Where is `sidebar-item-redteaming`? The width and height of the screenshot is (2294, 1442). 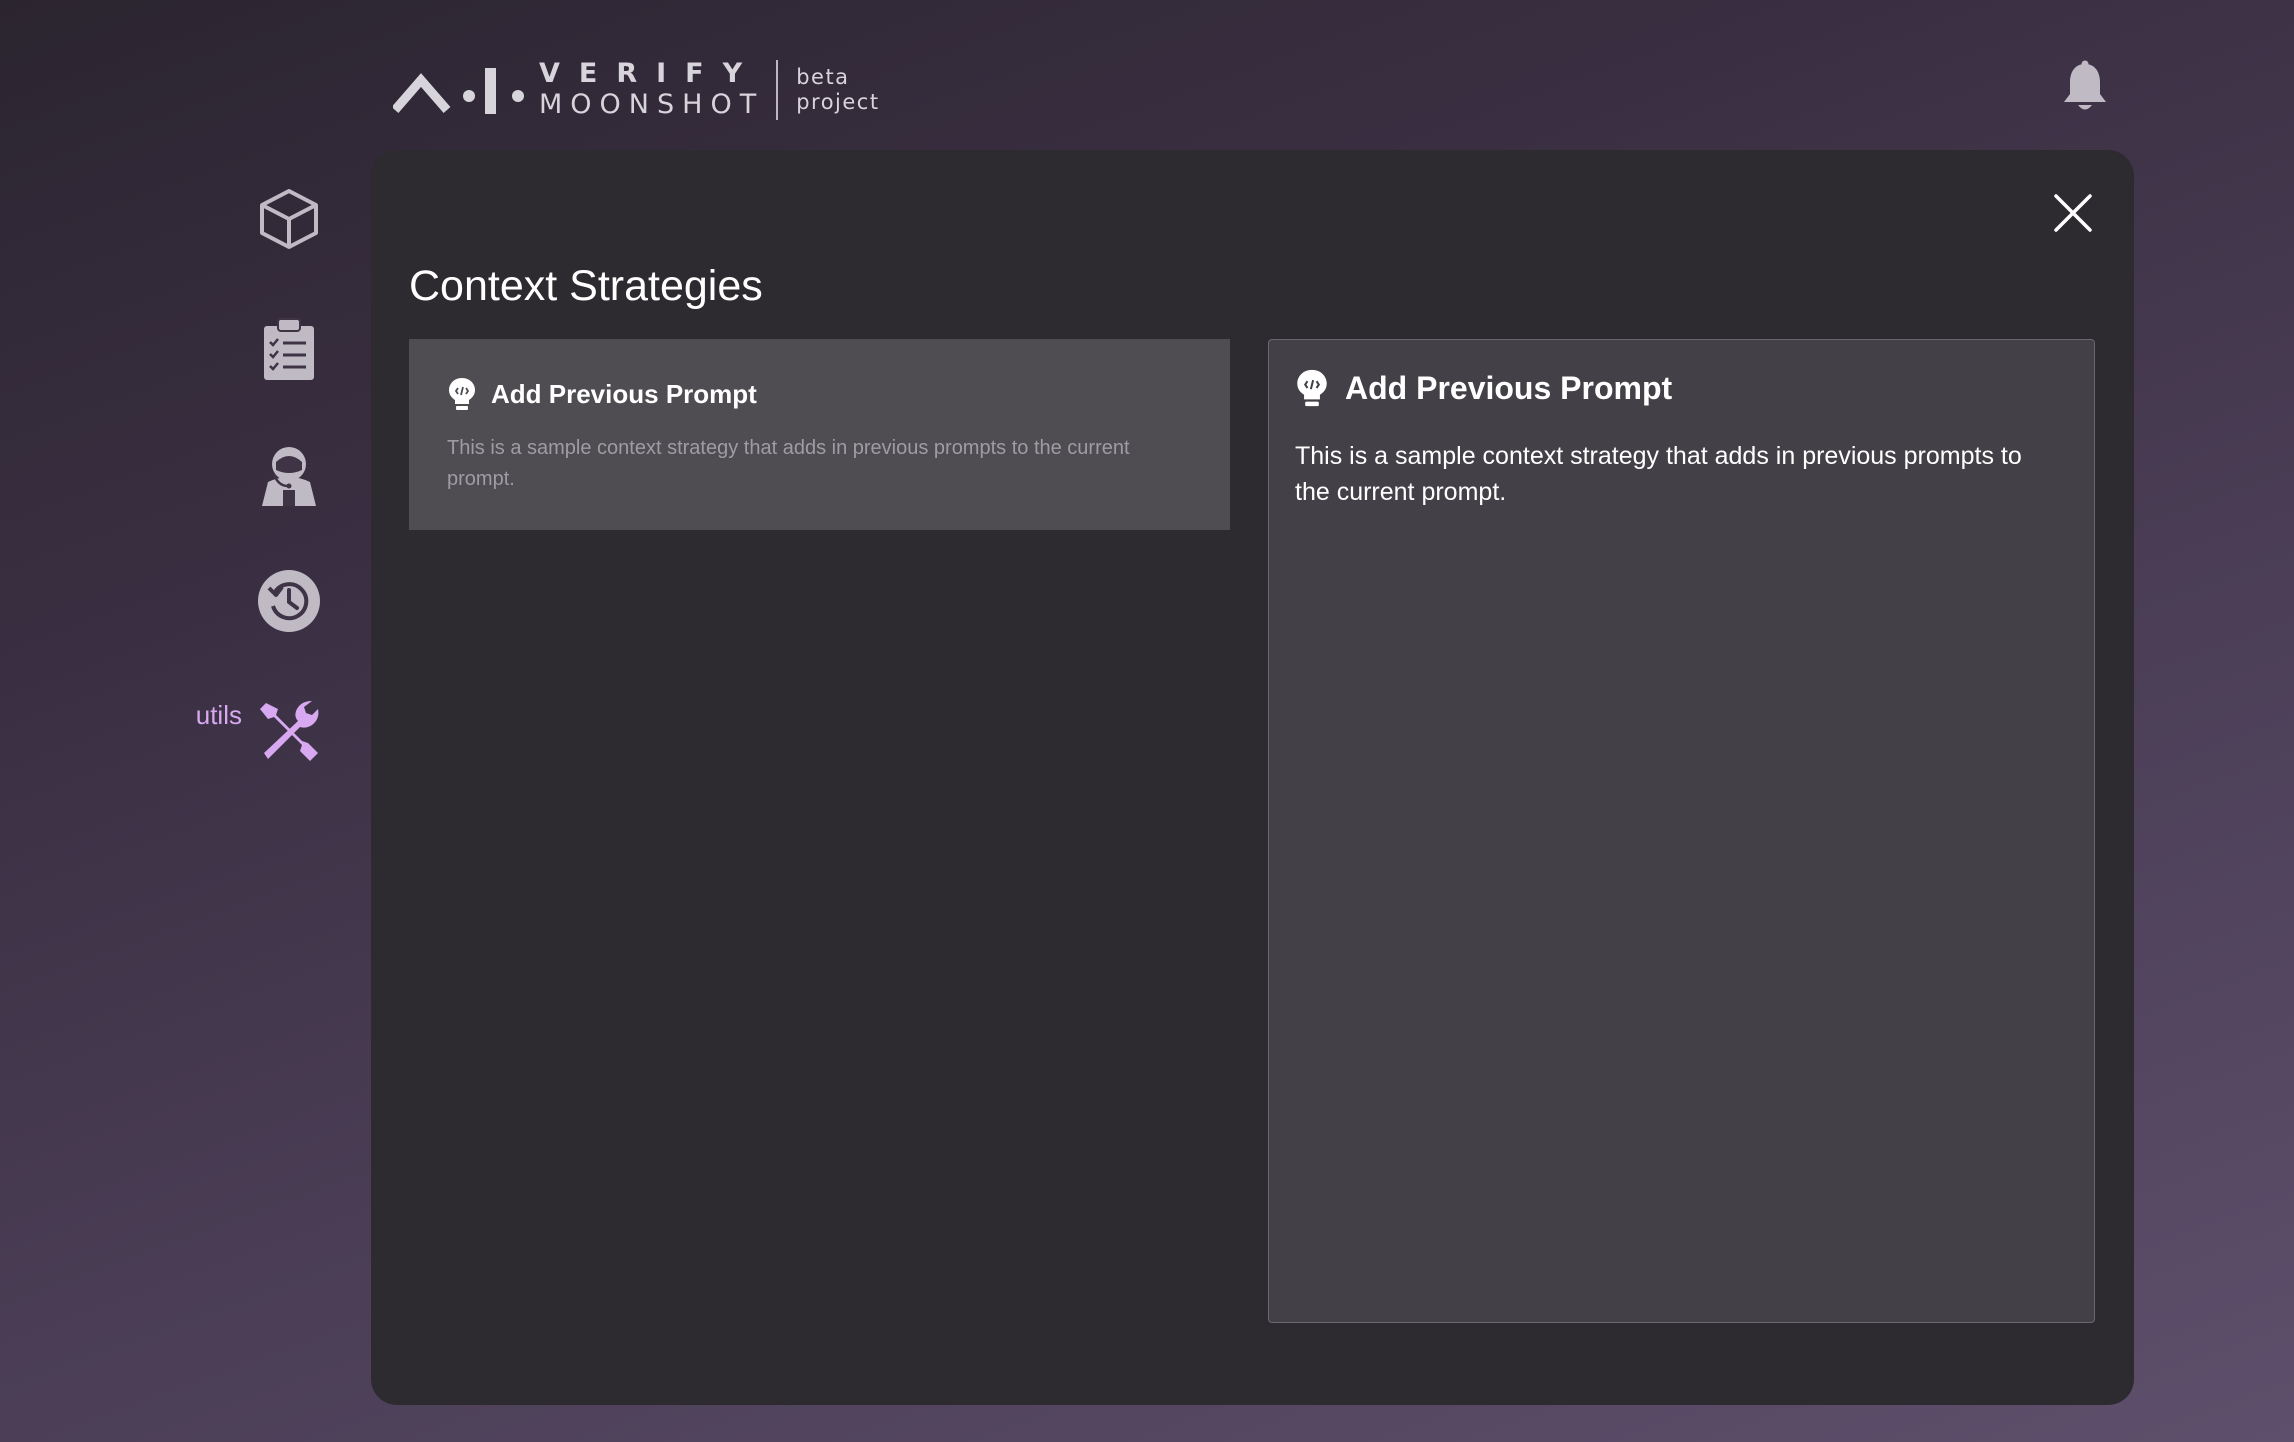 sidebar-item-redteaming is located at coordinates (289, 475).